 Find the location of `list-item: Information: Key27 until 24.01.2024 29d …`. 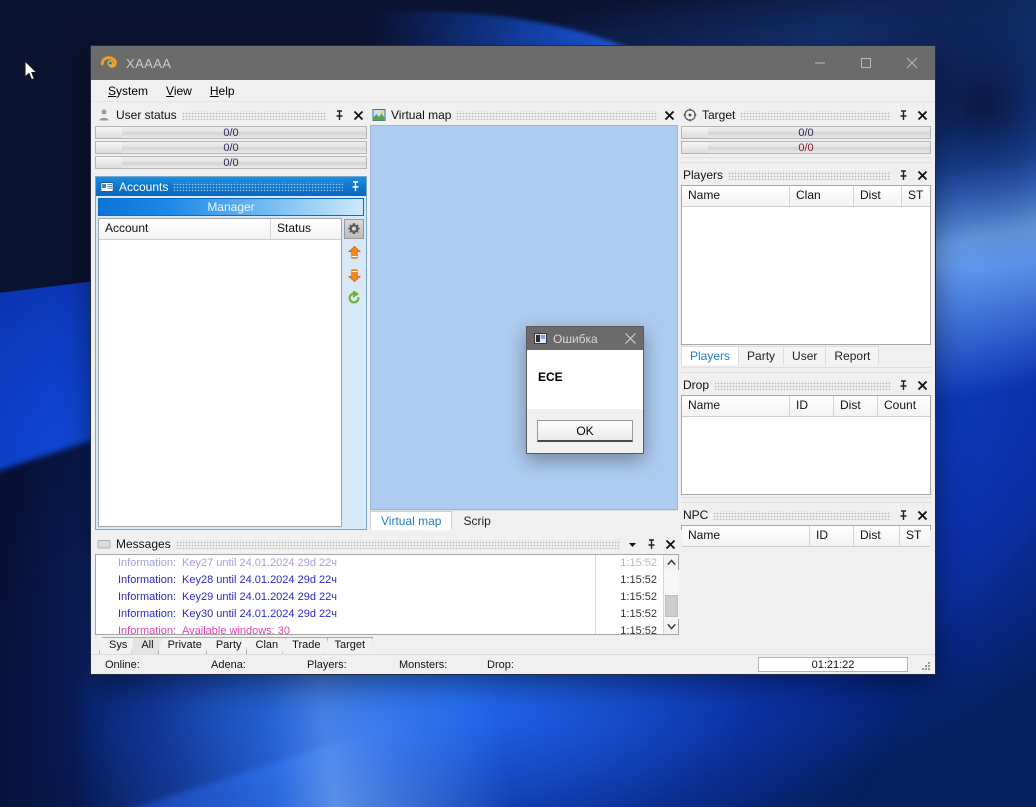

list-item: Information: Key27 until 24.01.2024 29d … is located at coordinates (345, 563).